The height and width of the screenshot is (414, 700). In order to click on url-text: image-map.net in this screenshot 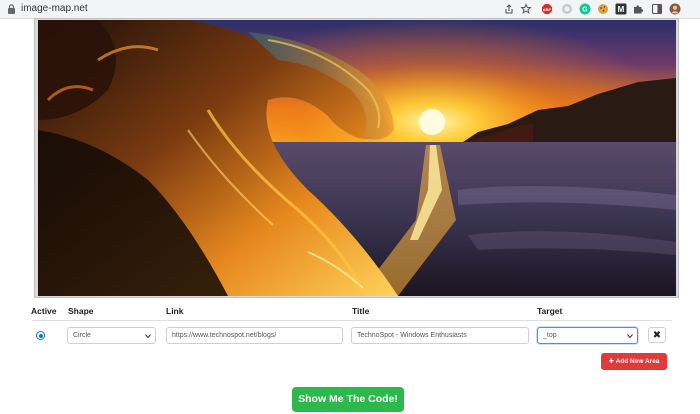, I will do `click(54, 8)`.